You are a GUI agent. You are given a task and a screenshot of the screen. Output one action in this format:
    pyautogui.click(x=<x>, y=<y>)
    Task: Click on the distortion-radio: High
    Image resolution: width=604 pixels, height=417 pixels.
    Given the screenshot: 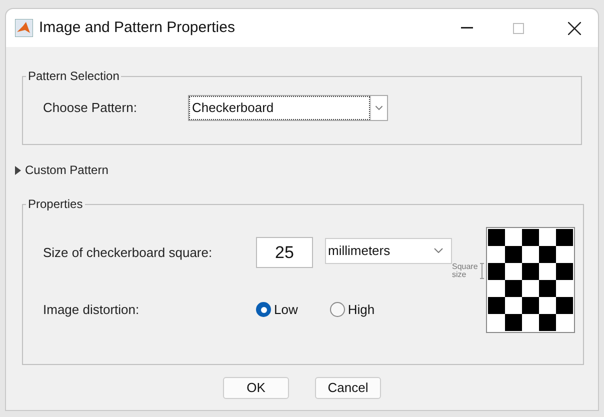 What is the action you would take?
    pyautogui.click(x=352, y=310)
    